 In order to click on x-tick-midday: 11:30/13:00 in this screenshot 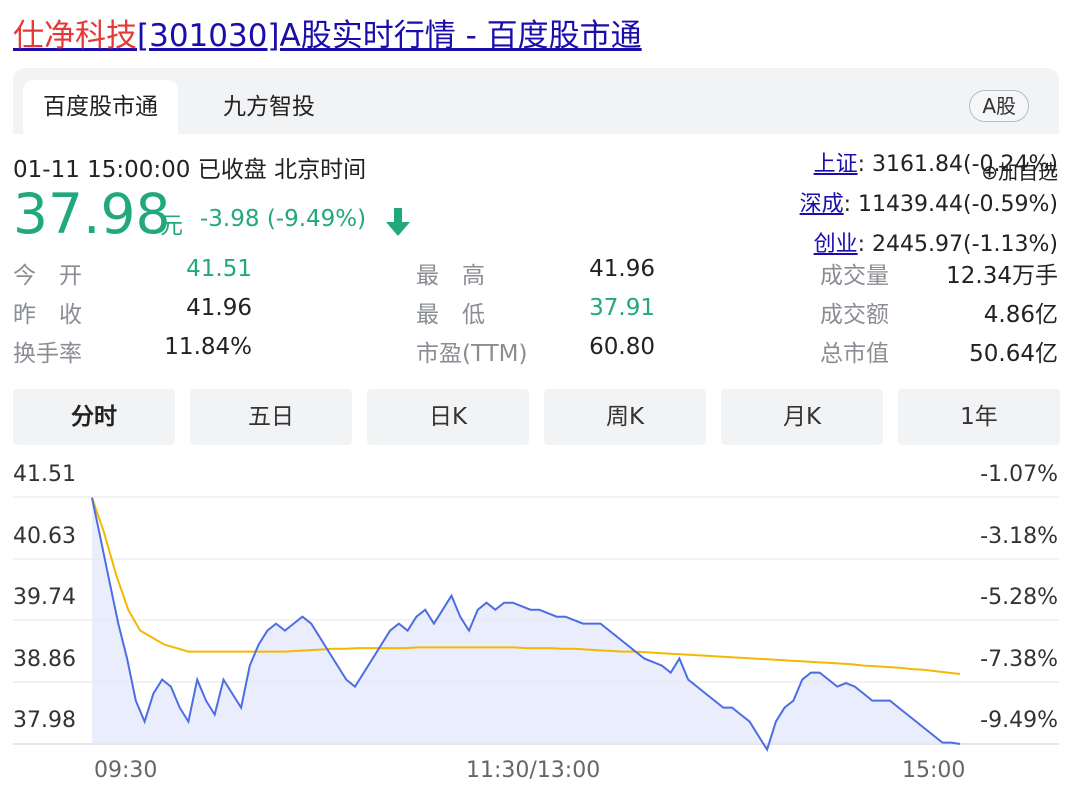, I will do `click(533, 770)`.